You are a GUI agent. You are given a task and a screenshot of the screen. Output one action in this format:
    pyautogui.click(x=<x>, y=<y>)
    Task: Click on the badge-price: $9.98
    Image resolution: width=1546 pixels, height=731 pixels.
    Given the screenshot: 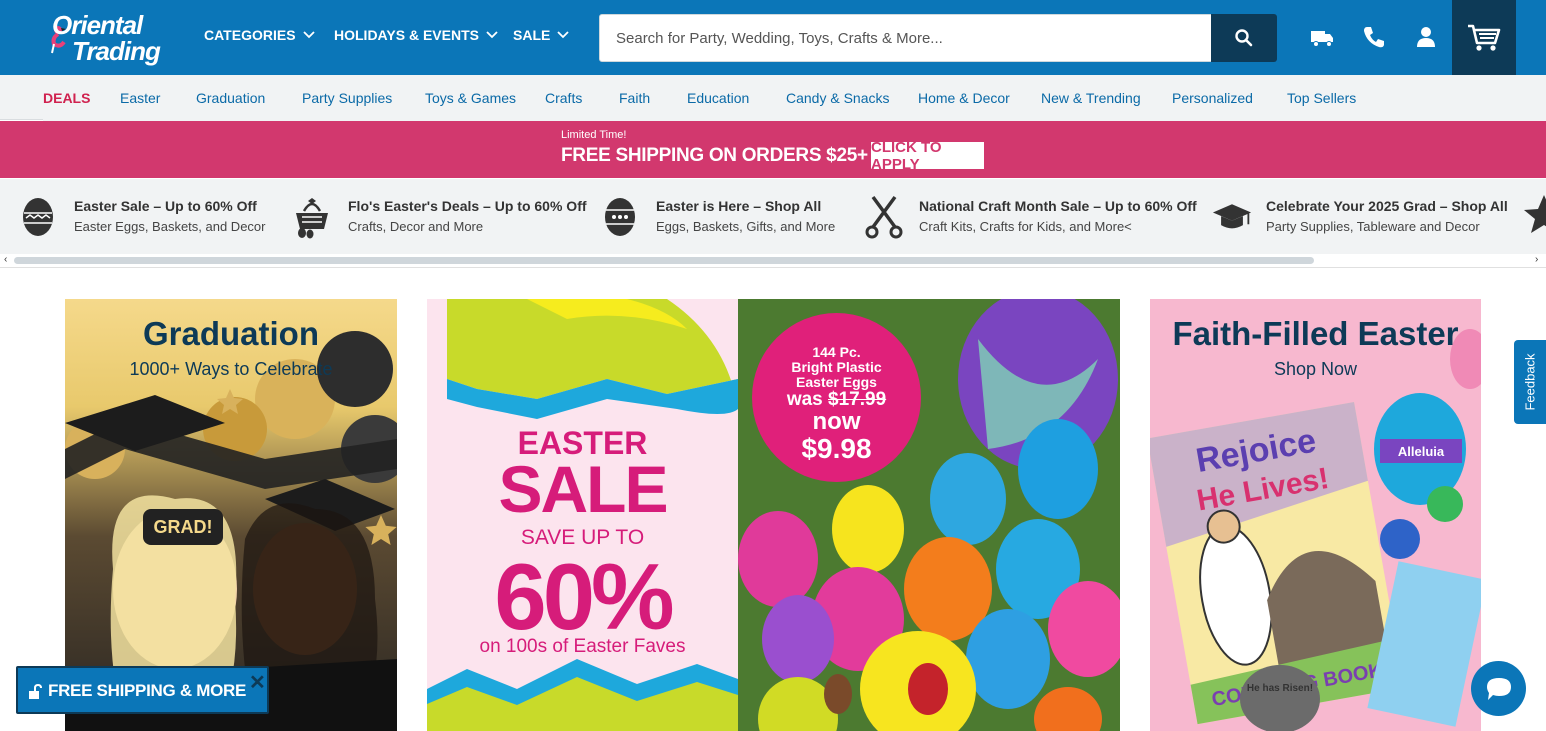 What is the action you would take?
    pyautogui.click(x=836, y=448)
    